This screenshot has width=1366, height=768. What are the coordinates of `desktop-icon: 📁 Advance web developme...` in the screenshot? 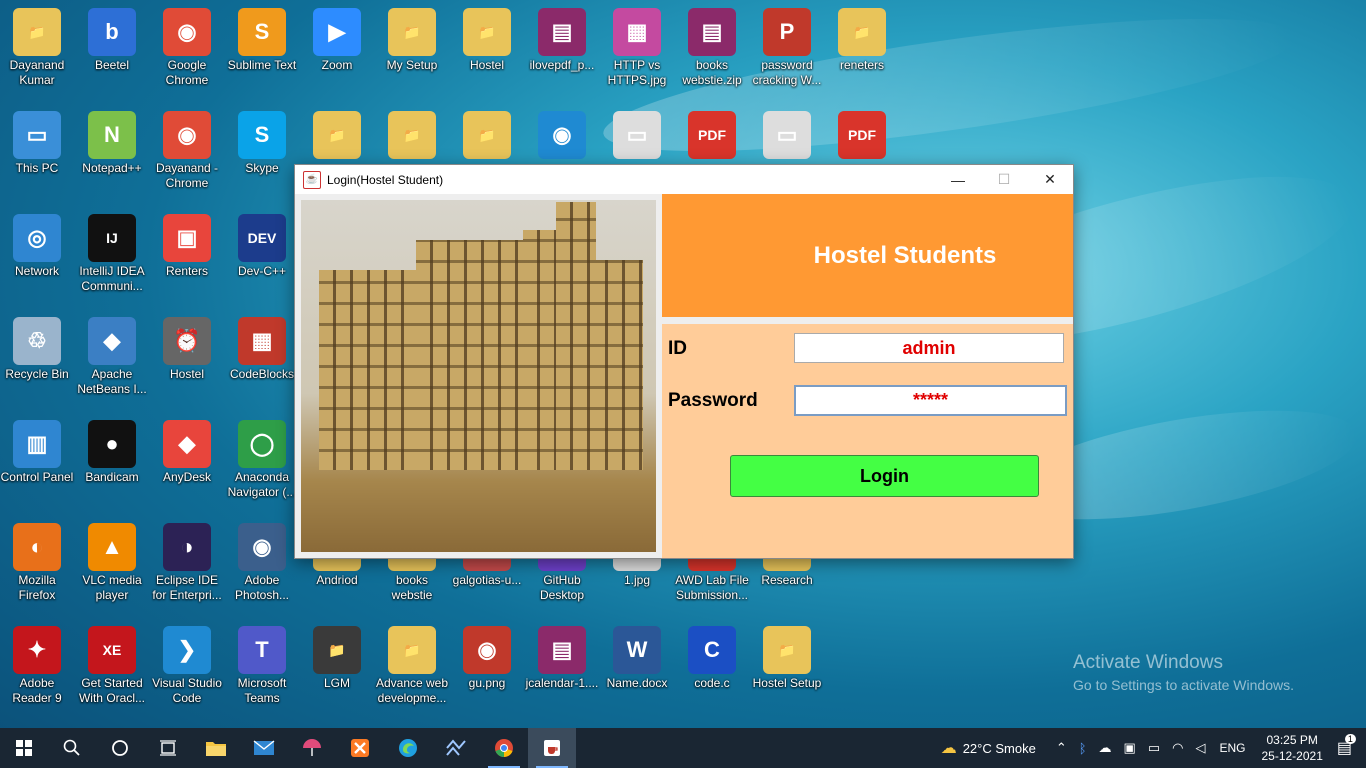 It's located at (412, 670).